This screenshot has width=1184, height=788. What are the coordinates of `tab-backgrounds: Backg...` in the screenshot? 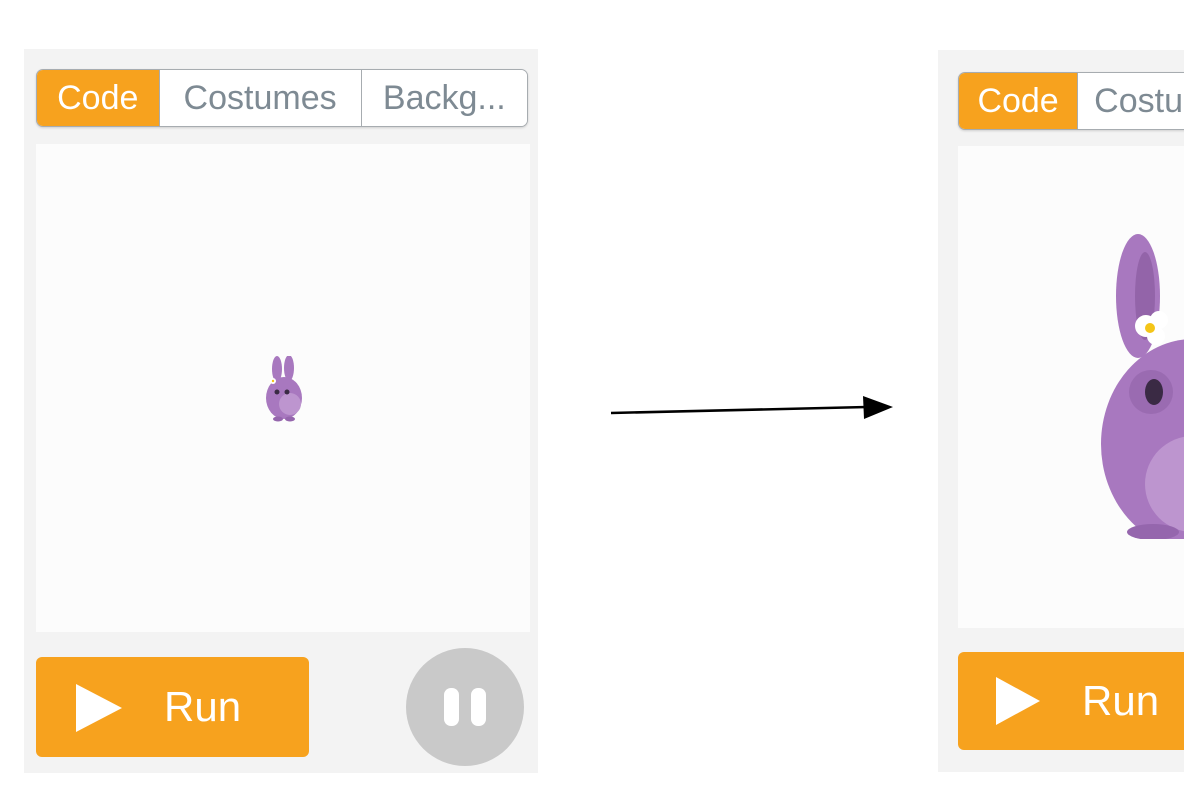 It's located at (444, 98).